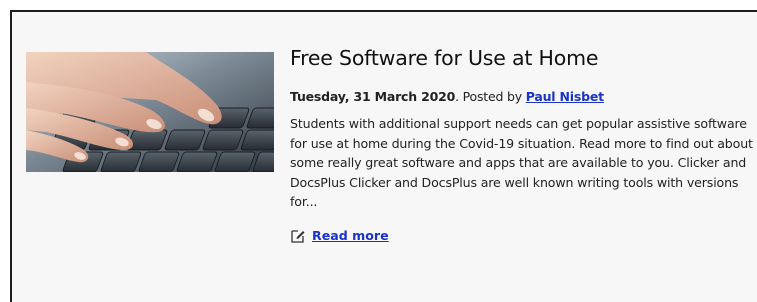  I want to click on author-link: Paul Nisbet, so click(565, 96).